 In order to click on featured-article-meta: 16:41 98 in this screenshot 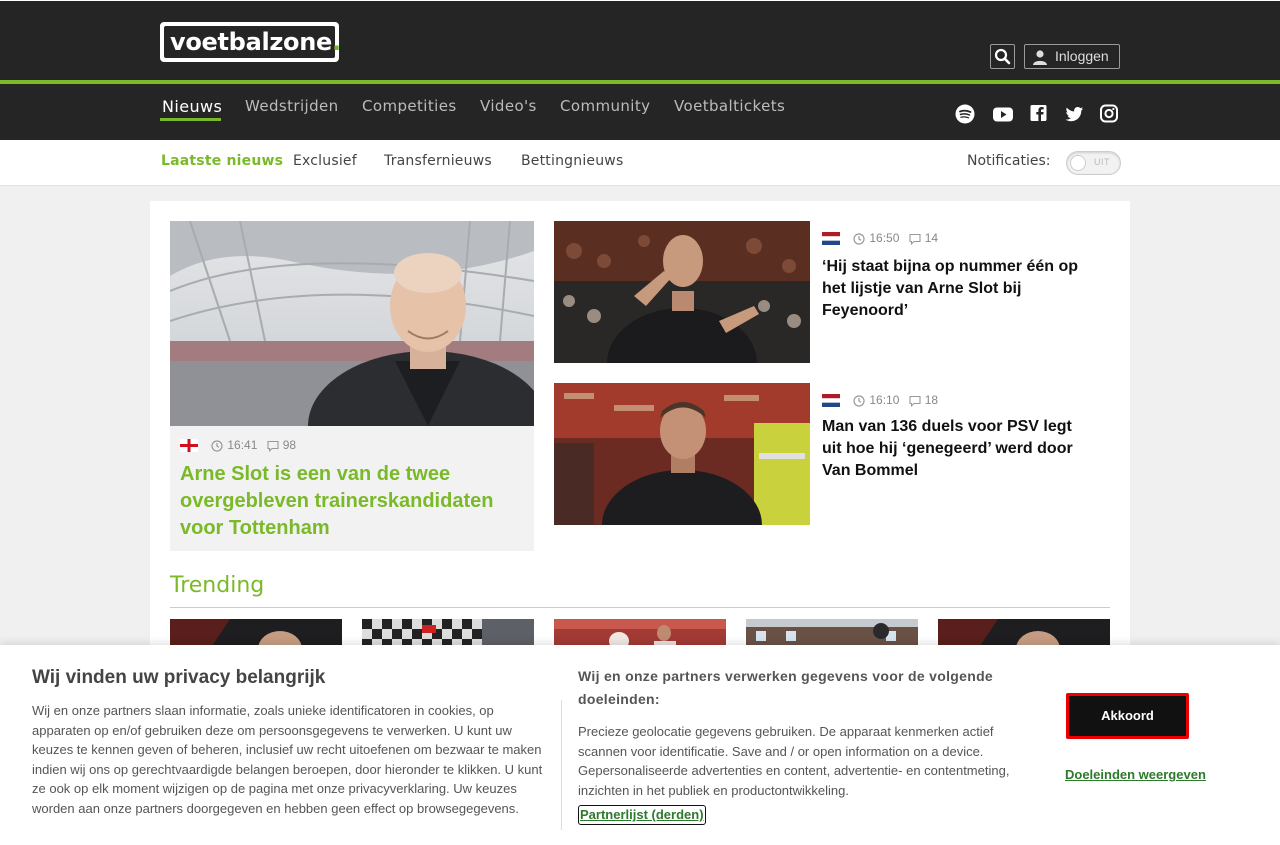, I will do `click(238, 445)`.